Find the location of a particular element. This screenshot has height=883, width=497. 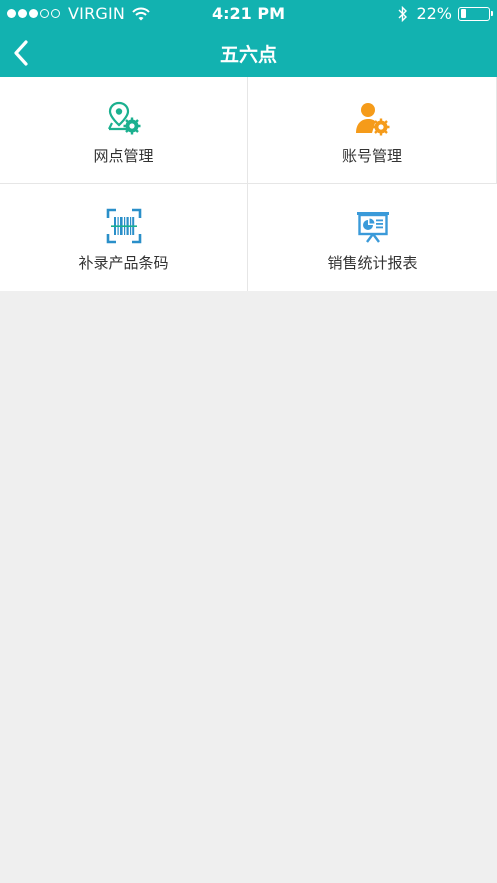

menu-item-label: 销售统计报表 is located at coordinates (372, 263).